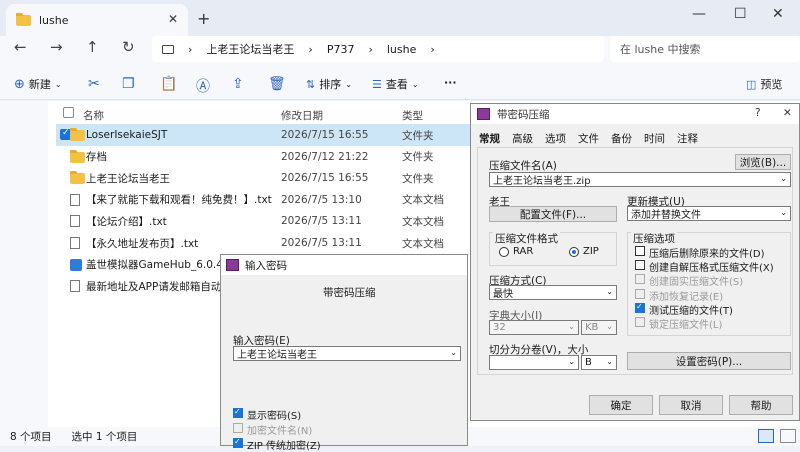  What do you see at coordinates (329, 84) in the screenshot?
I see `sort-button: ⇅ 排序 ⌄` at bounding box center [329, 84].